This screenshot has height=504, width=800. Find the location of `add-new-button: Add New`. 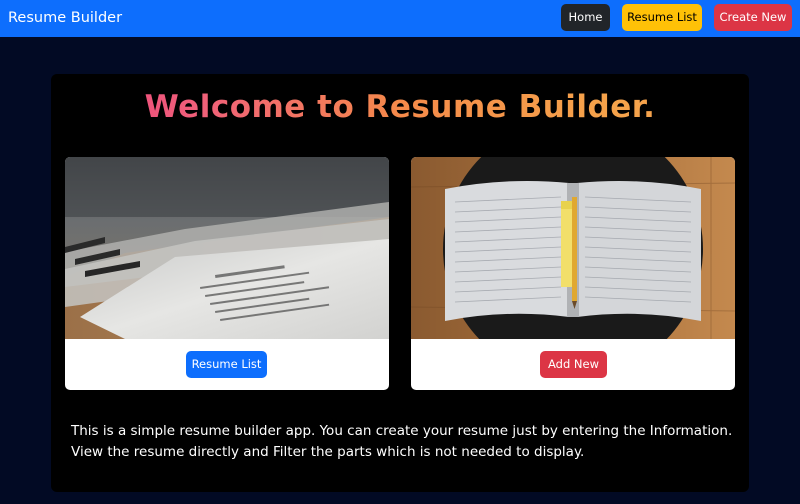

add-new-button: Add New is located at coordinates (573, 364).